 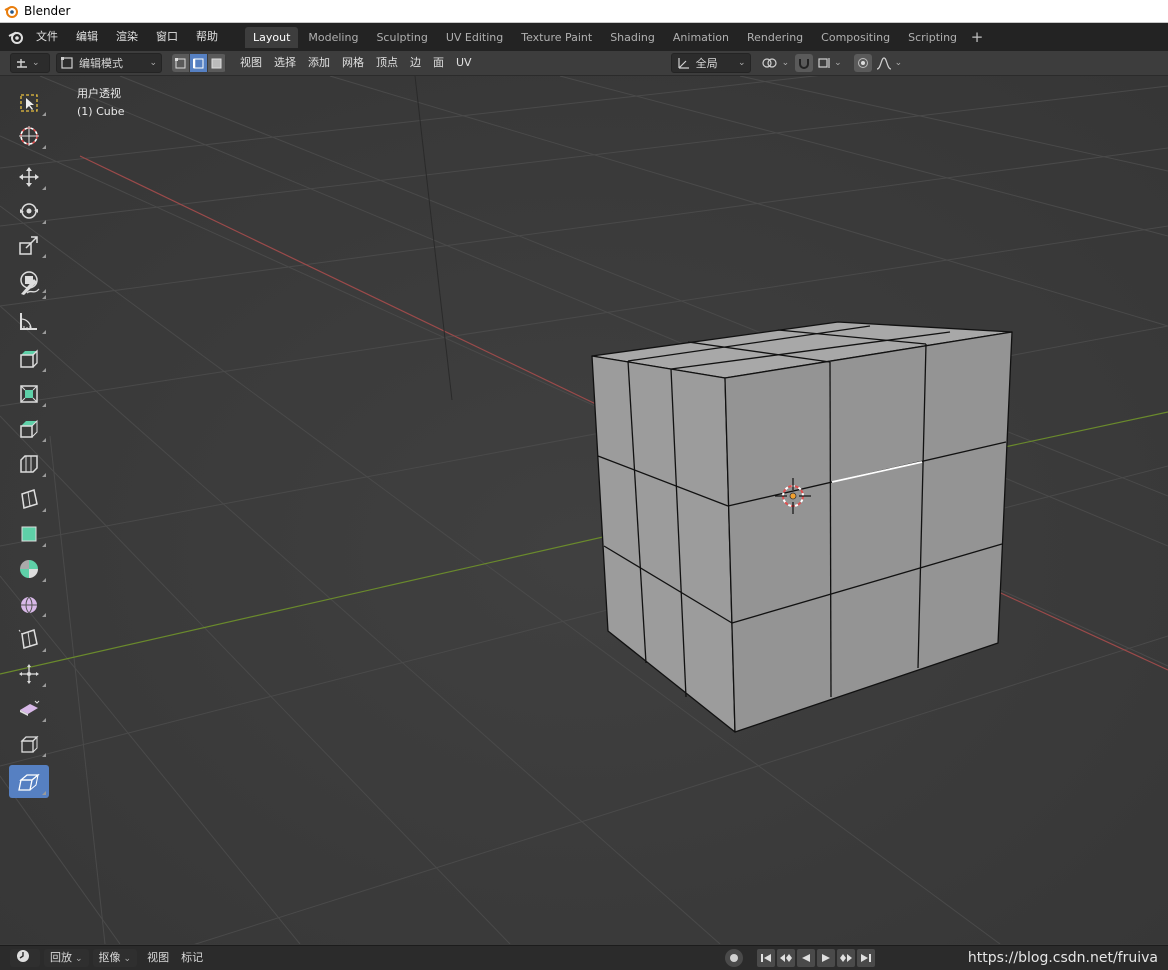 What do you see at coordinates (401, 37) in the screenshot?
I see `tab-workspace: Sculpting` at bounding box center [401, 37].